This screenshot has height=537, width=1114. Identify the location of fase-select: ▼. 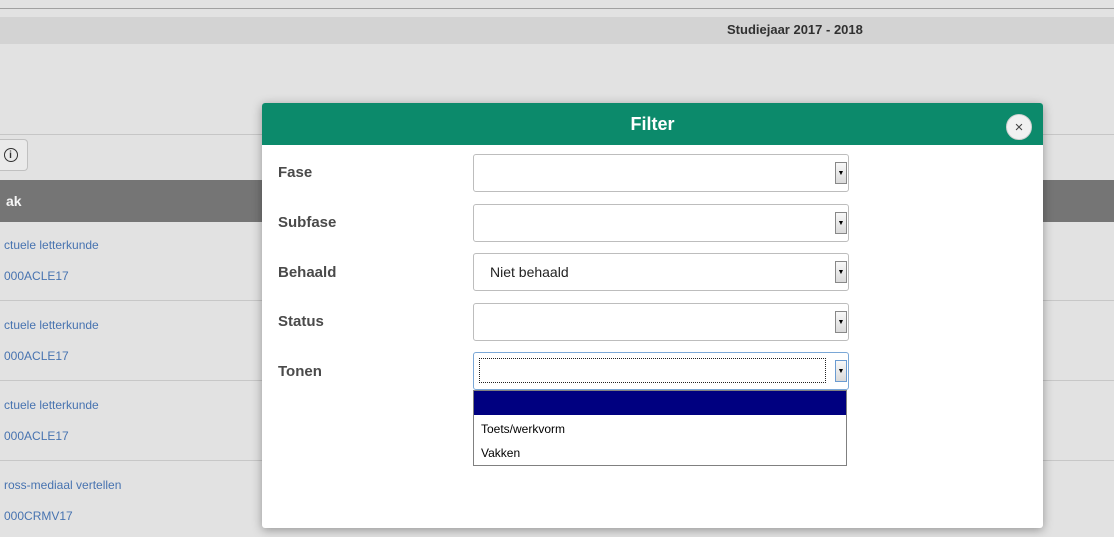
(661, 173).